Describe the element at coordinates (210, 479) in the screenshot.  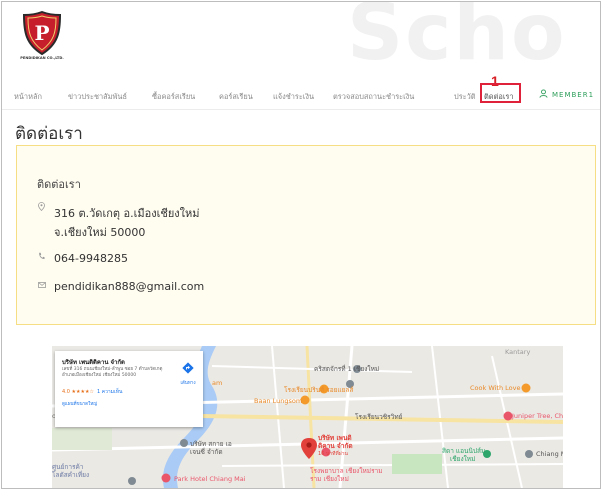
I see `map-label-park-hotel: Park Hotel Chiang Mai` at that location.